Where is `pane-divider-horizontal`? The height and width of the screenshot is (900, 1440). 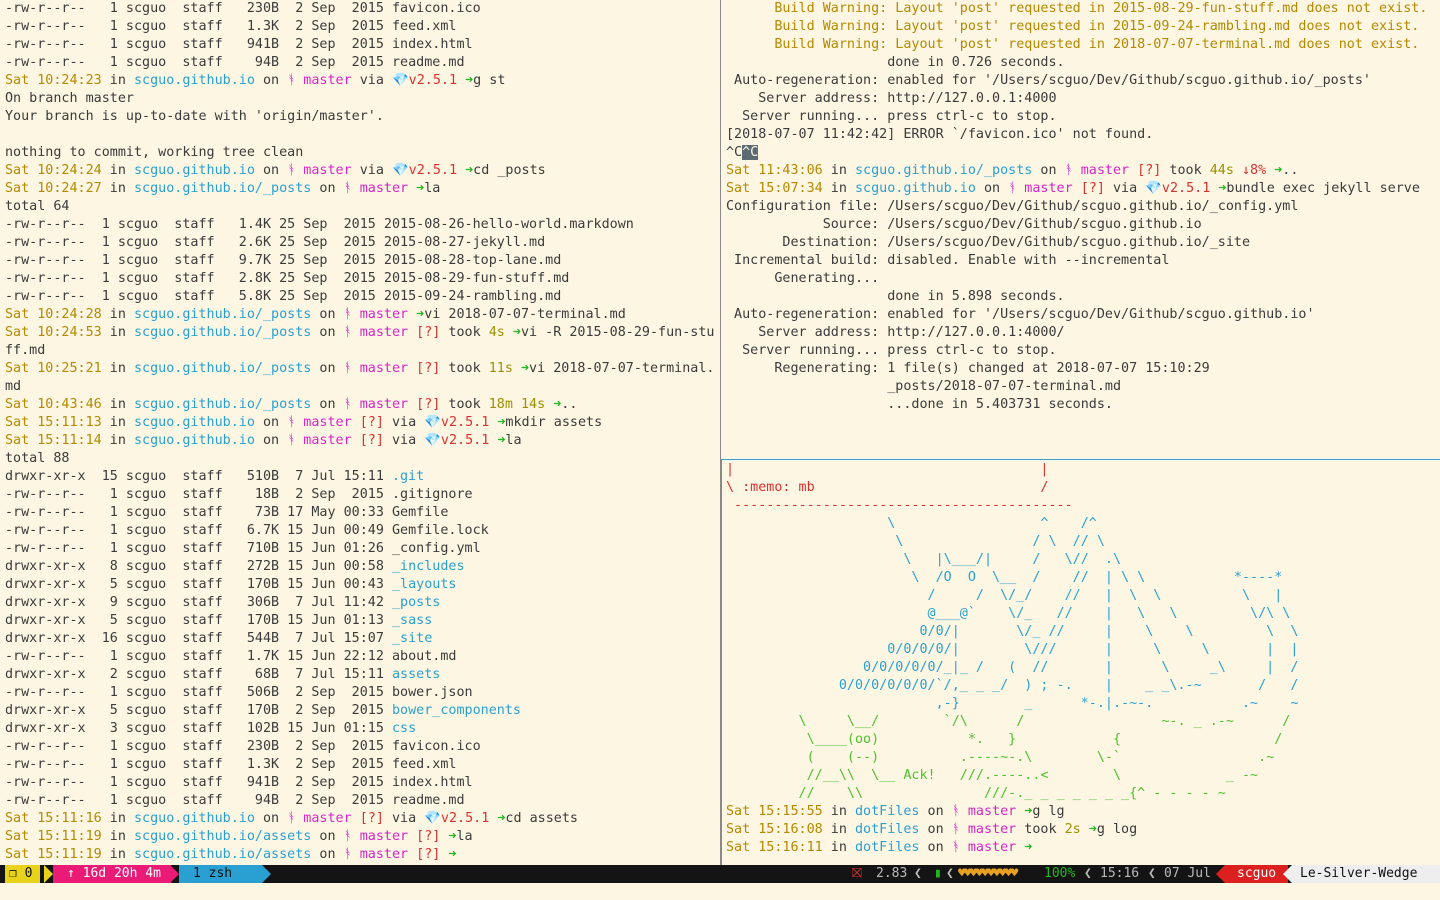 pane-divider-horizontal is located at coordinates (1081, 459).